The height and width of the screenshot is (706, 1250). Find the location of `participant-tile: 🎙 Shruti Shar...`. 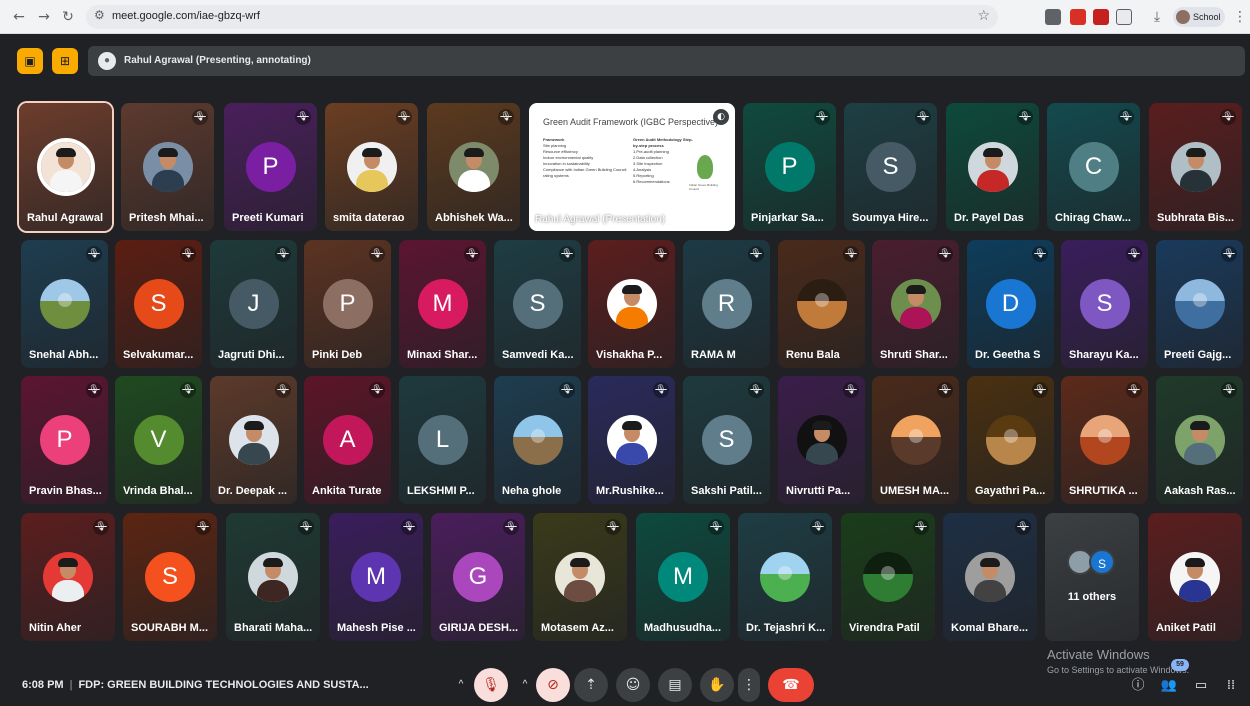

participant-tile: 🎙 Shruti Shar... is located at coordinates (915, 304).